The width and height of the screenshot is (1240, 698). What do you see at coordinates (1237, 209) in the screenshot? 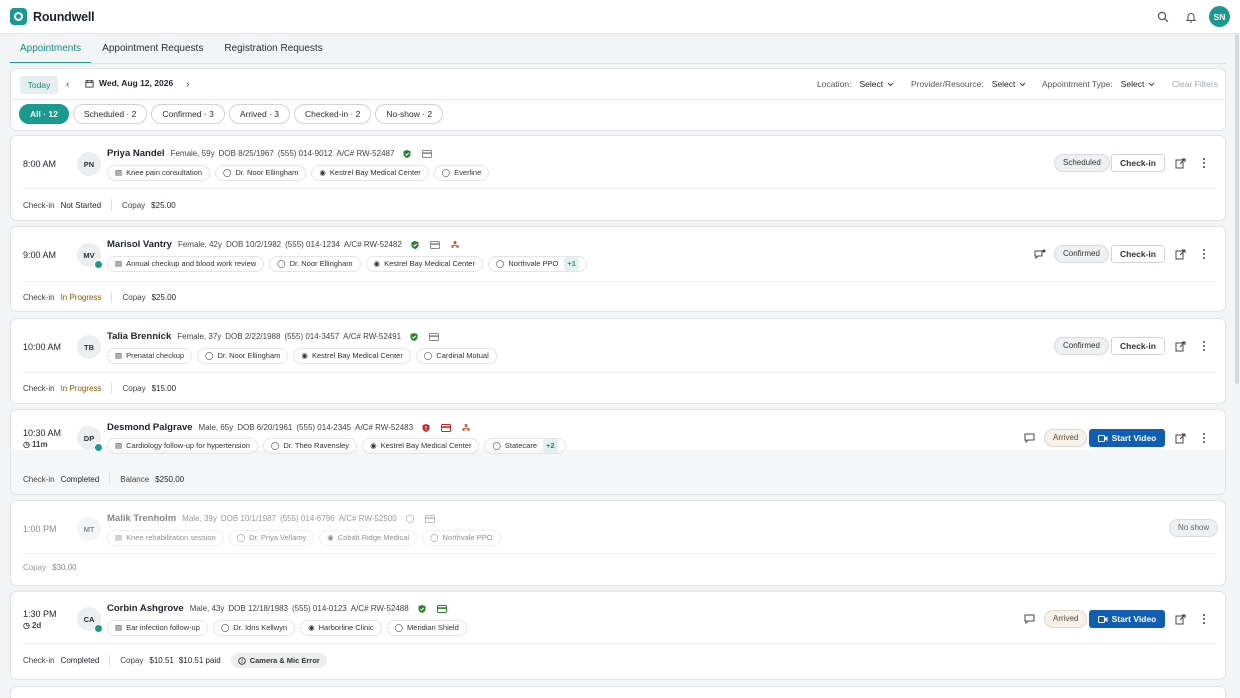
I see `scrollbar` at bounding box center [1237, 209].